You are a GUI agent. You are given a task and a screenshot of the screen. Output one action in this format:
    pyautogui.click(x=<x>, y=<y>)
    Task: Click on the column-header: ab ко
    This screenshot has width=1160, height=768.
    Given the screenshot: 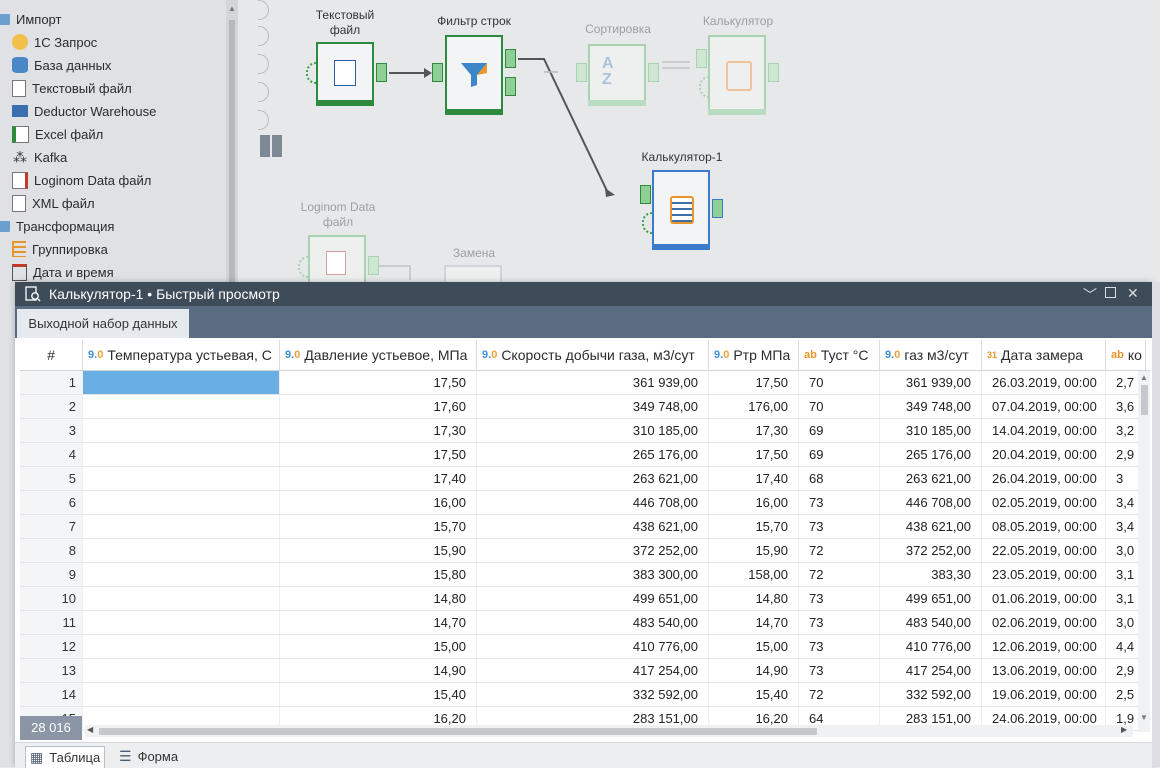 What is the action you would take?
    pyautogui.click(x=1126, y=355)
    